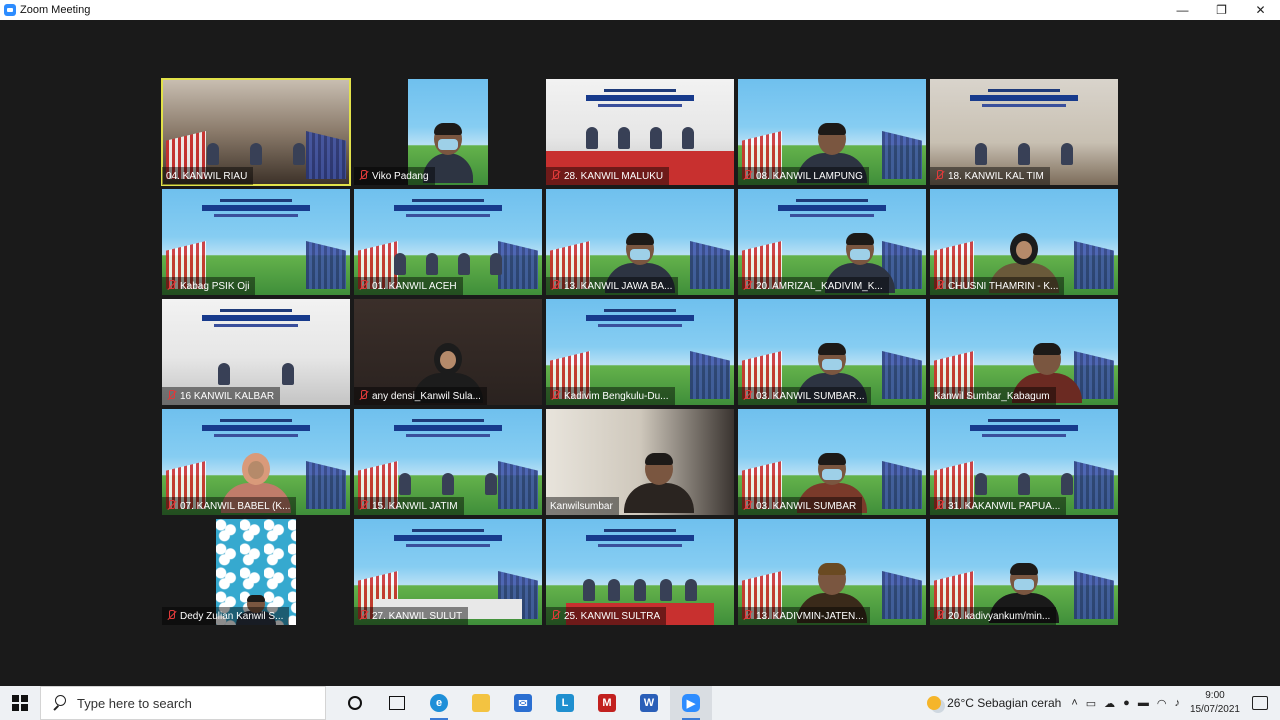 This screenshot has height=720, width=1280. What do you see at coordinates (256, 132) in the screenshot?
I see `video-tile: 04. KANWIL RIAU` at bounding box center [256, 132].